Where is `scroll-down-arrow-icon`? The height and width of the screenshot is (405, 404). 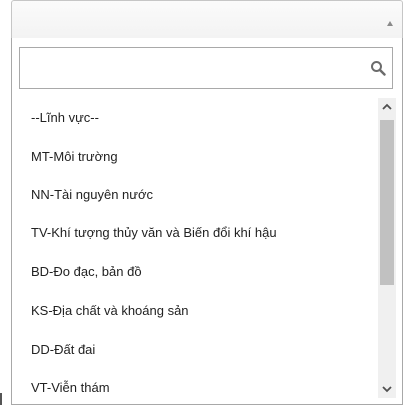
scroll-down-arrow-icon is located at coordinates (387, 389).